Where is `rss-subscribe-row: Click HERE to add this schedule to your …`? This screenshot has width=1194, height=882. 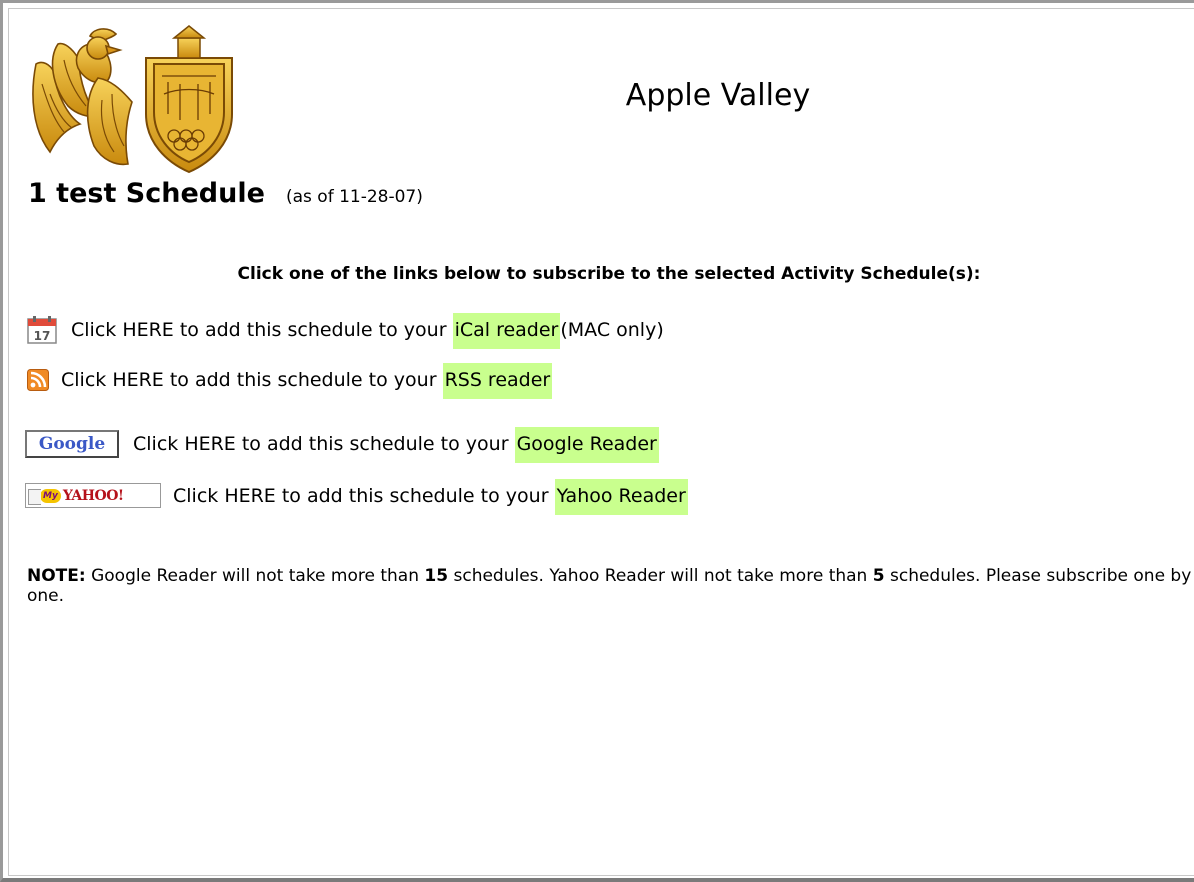 rss-subscribe-row: Click HERE to add this schedule to your … is located at coordinates (289, 381).